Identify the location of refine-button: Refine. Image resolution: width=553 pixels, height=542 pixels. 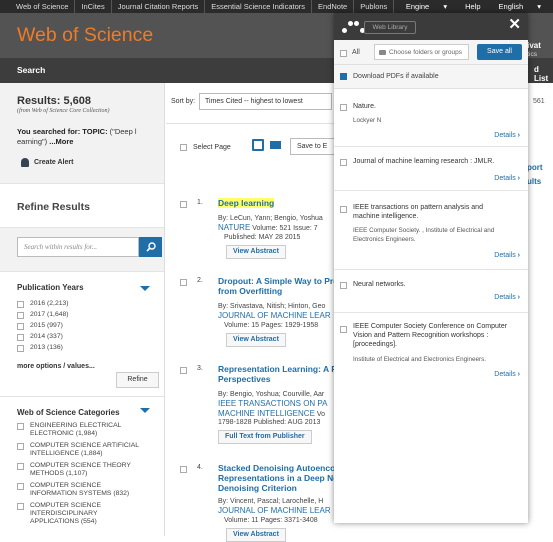
(137, 380).